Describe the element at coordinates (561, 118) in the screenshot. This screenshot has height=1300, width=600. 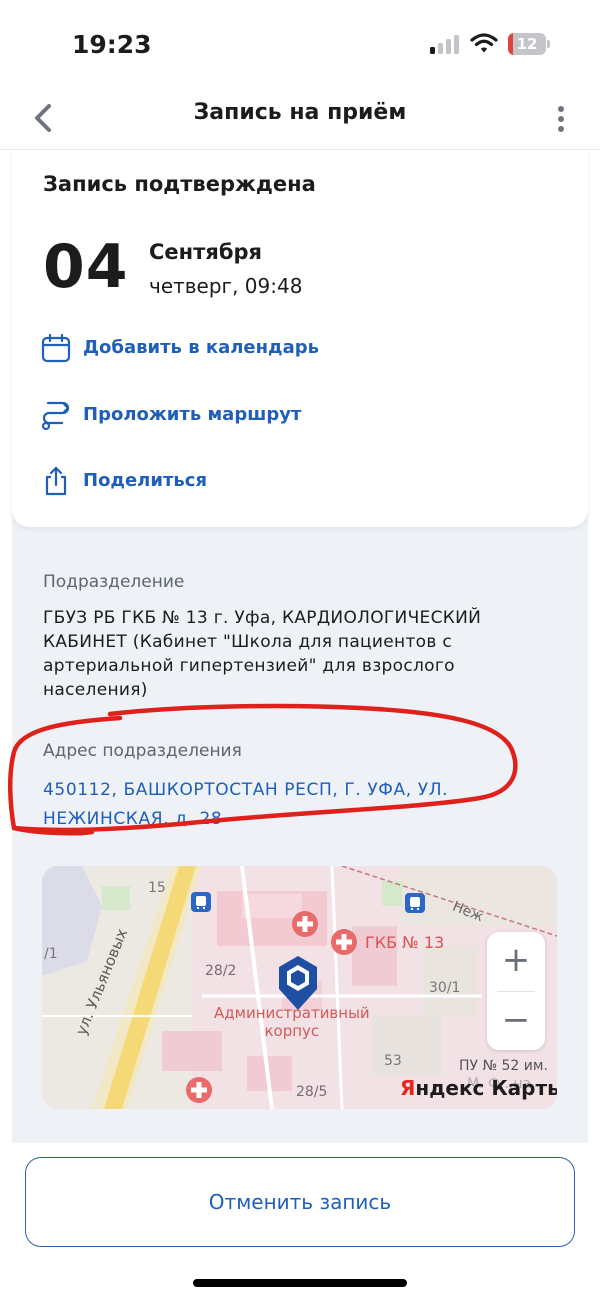
I see `more-options-button` at that location.